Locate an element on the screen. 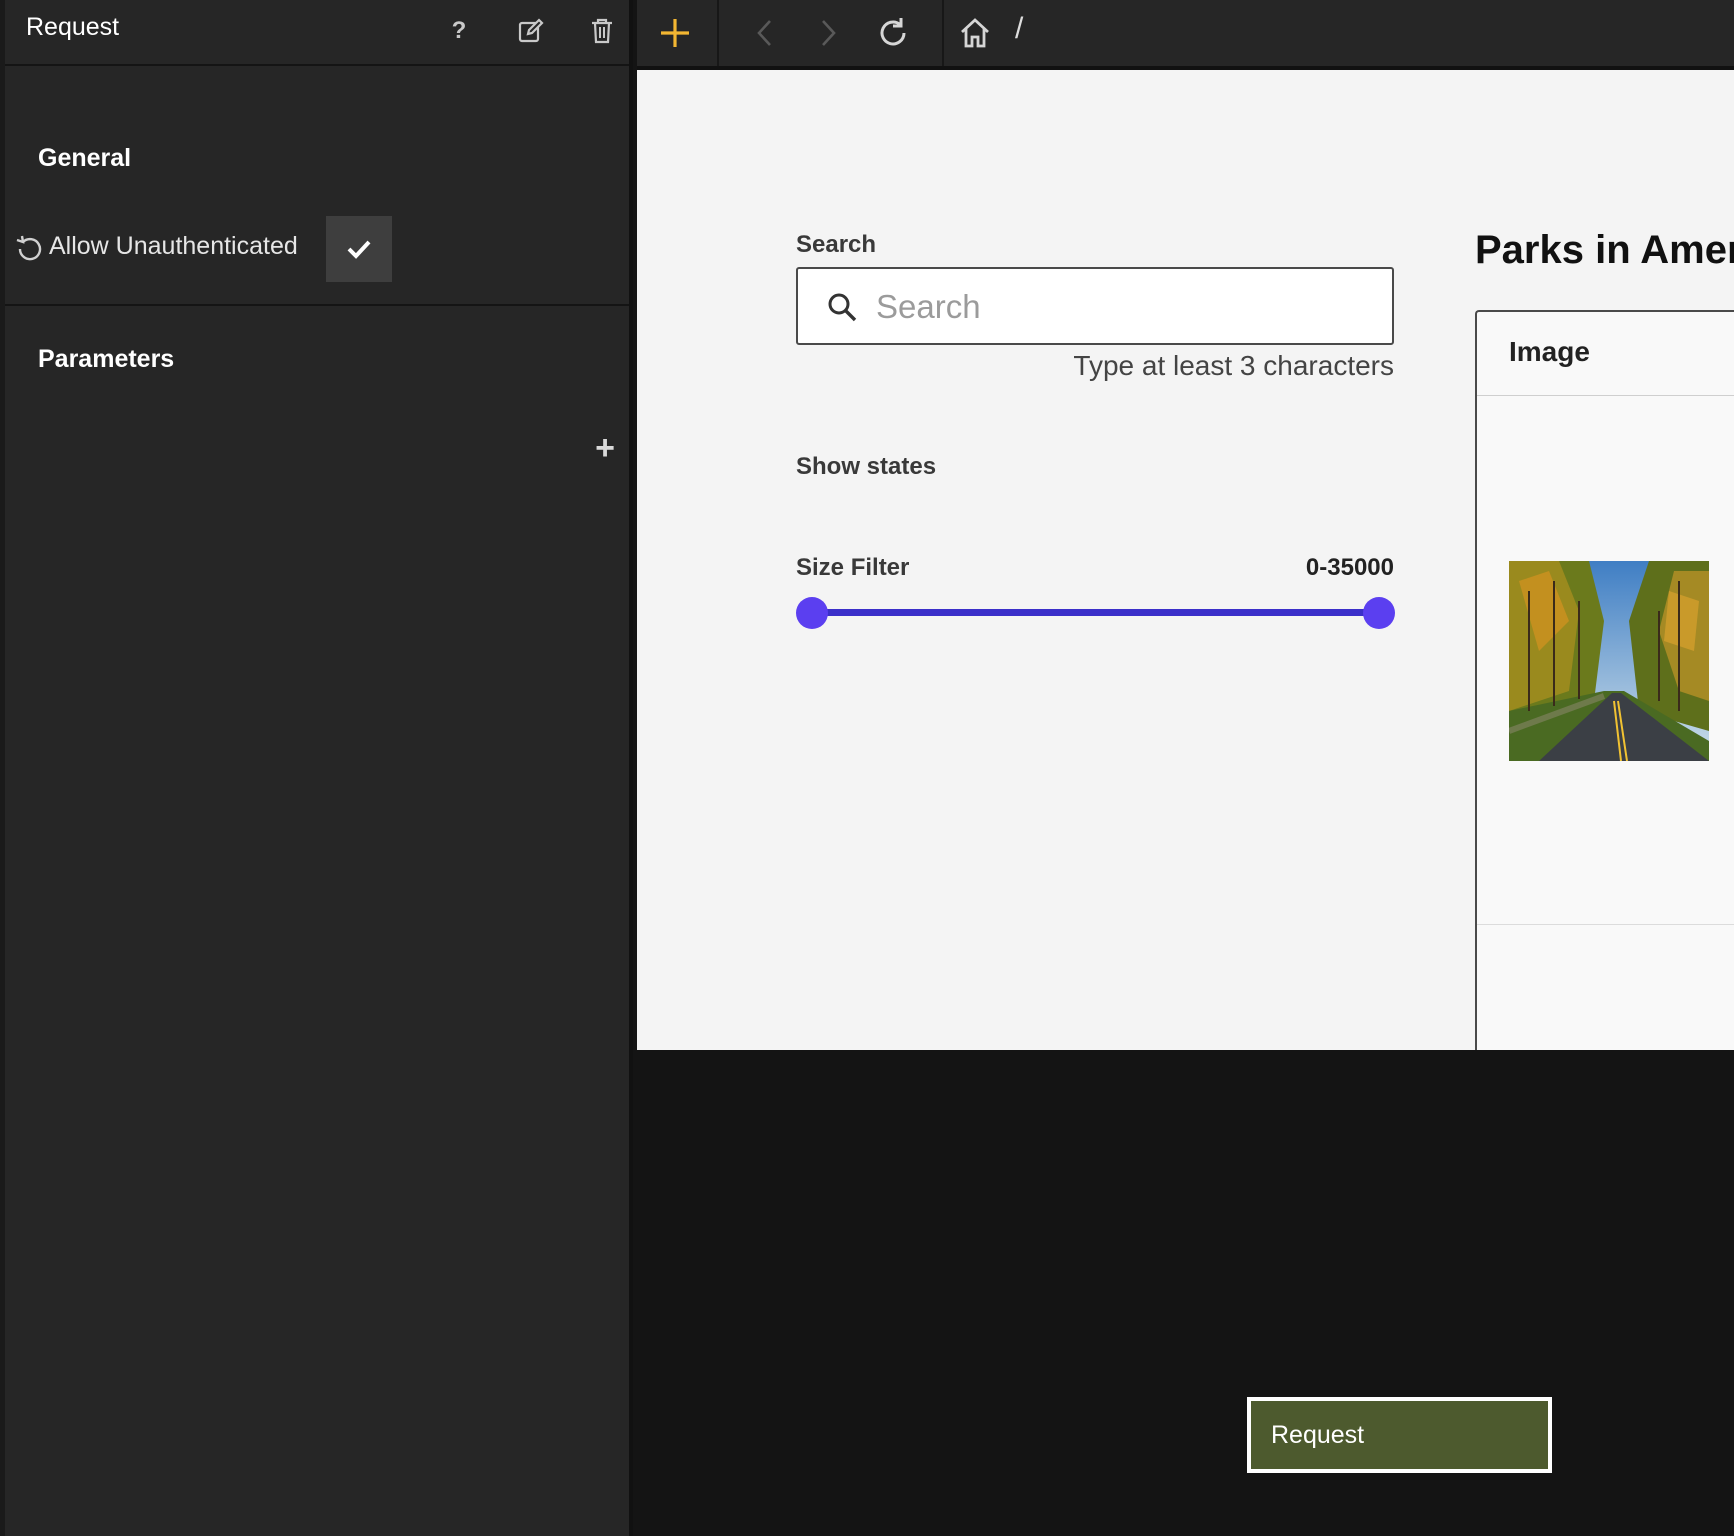 This screenshot has width=1734, height=1536. plus-icon is located at coordinates (675, 33).